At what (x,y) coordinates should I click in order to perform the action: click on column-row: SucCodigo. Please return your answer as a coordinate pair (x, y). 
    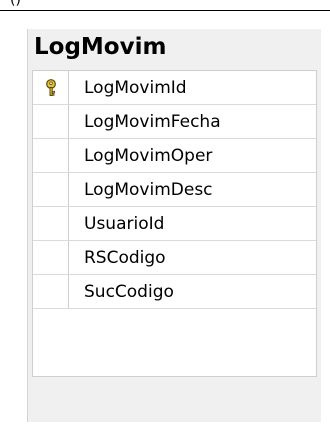
    Looking at the image, I should click on (174, 292).